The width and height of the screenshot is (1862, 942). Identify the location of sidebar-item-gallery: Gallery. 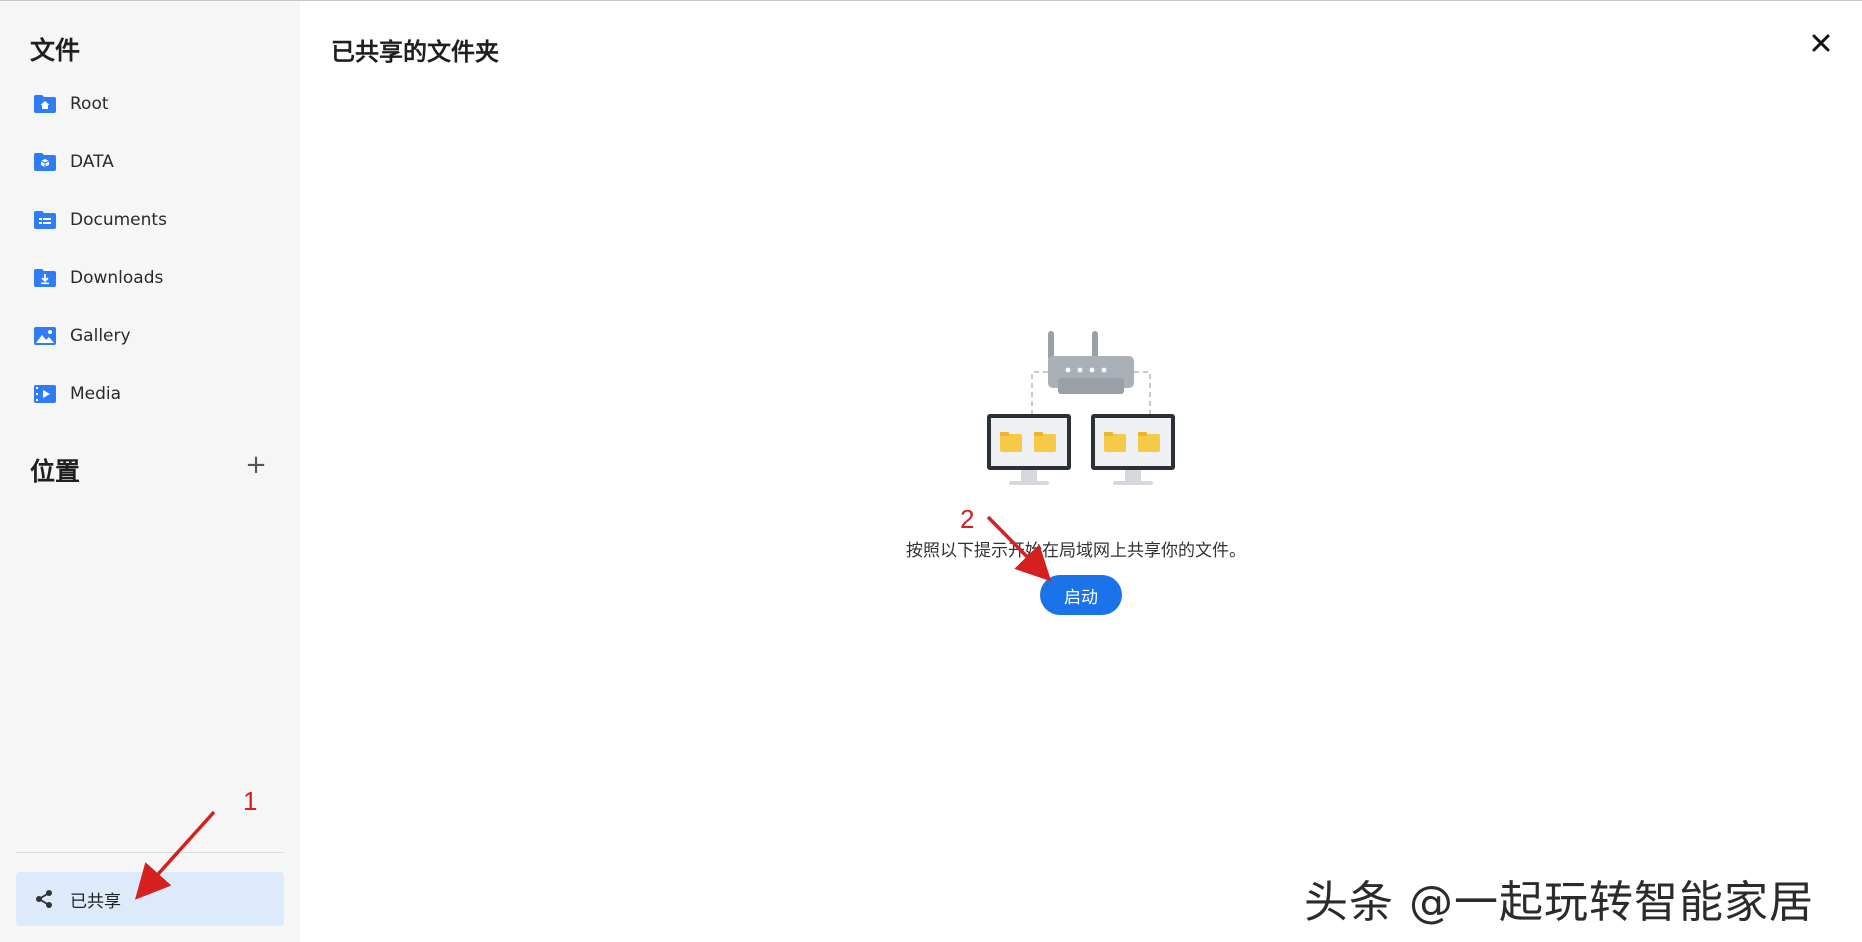
(150, 336).